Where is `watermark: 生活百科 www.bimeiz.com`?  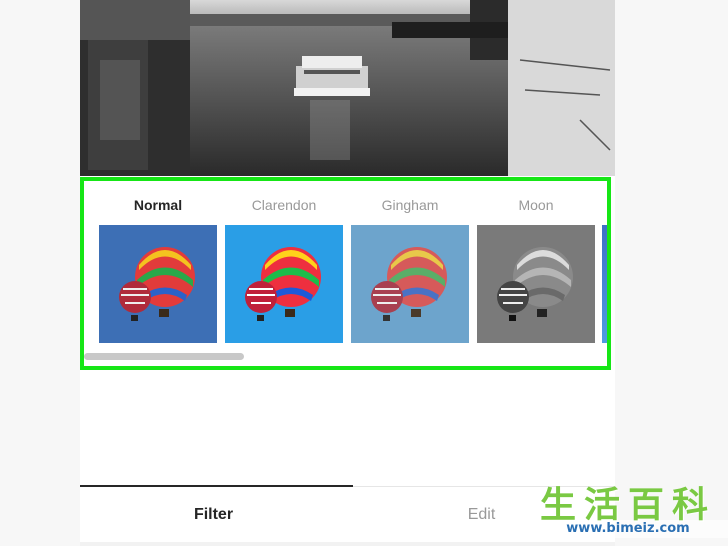 watermark: 生活百科 www.bimeiz.com is located at coordinates (628, 516).